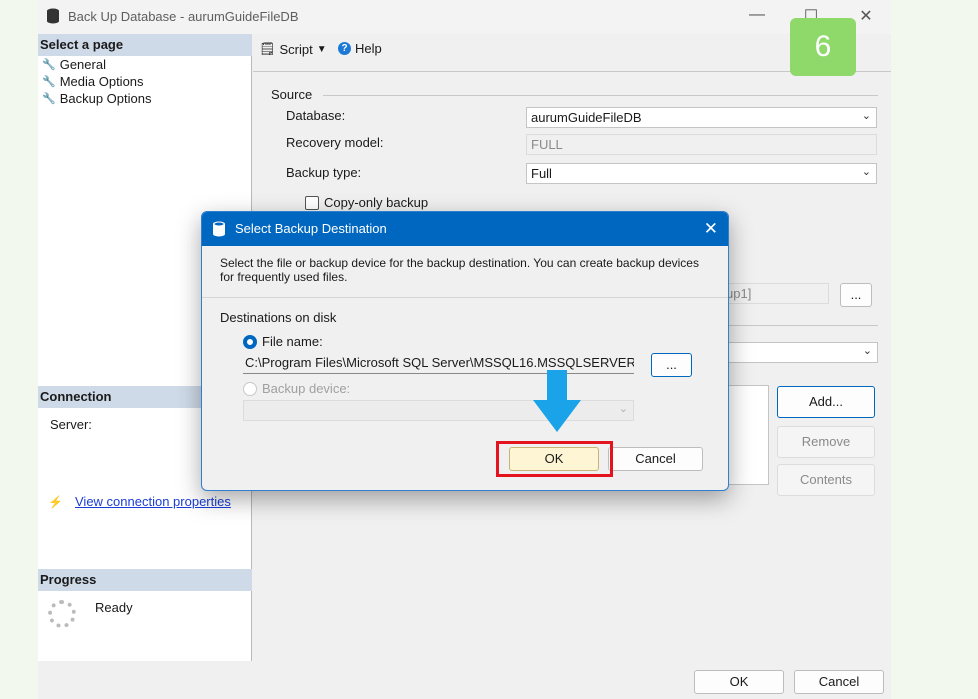 Image resolution: width=978 pixels, height=699 pixels. Describe the element at coordinates (701, 117) in the screenshot. I see `database-select: aurumGuideFileDB ⌄` at that location.